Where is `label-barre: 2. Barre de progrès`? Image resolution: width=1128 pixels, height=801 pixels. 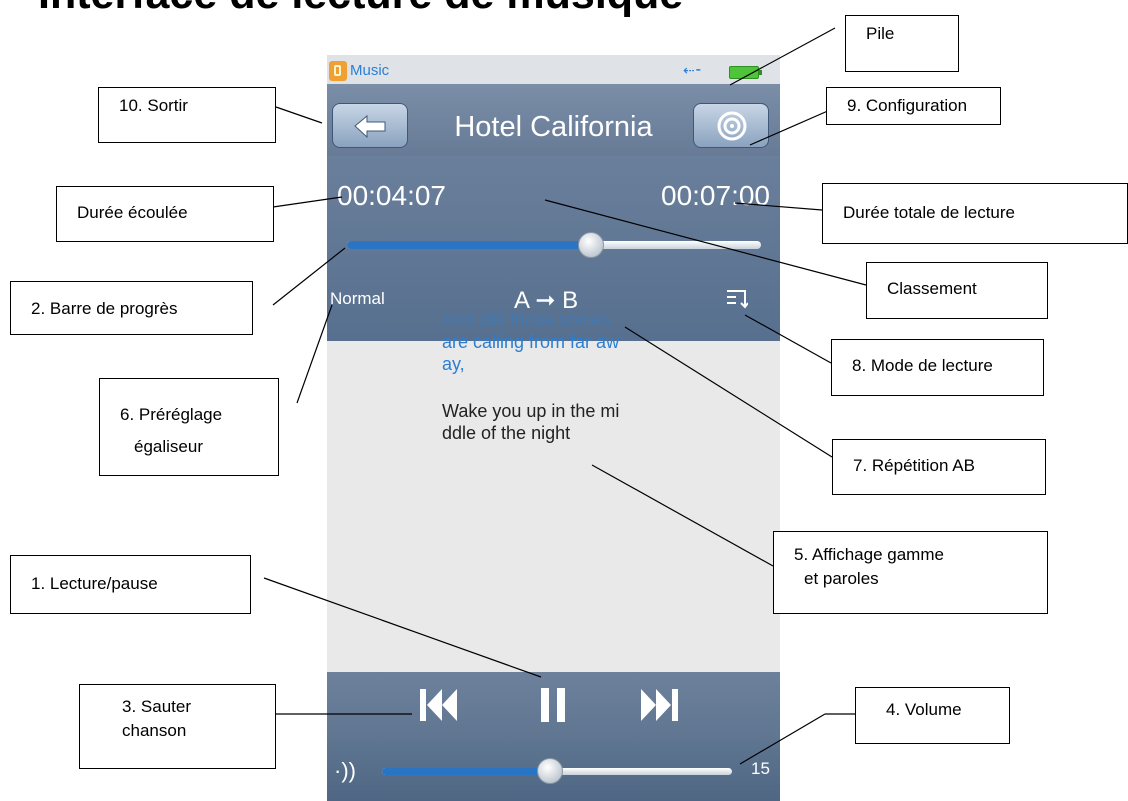 label-barre: 2. Barre de progrès is located at coordinates (131, 308).